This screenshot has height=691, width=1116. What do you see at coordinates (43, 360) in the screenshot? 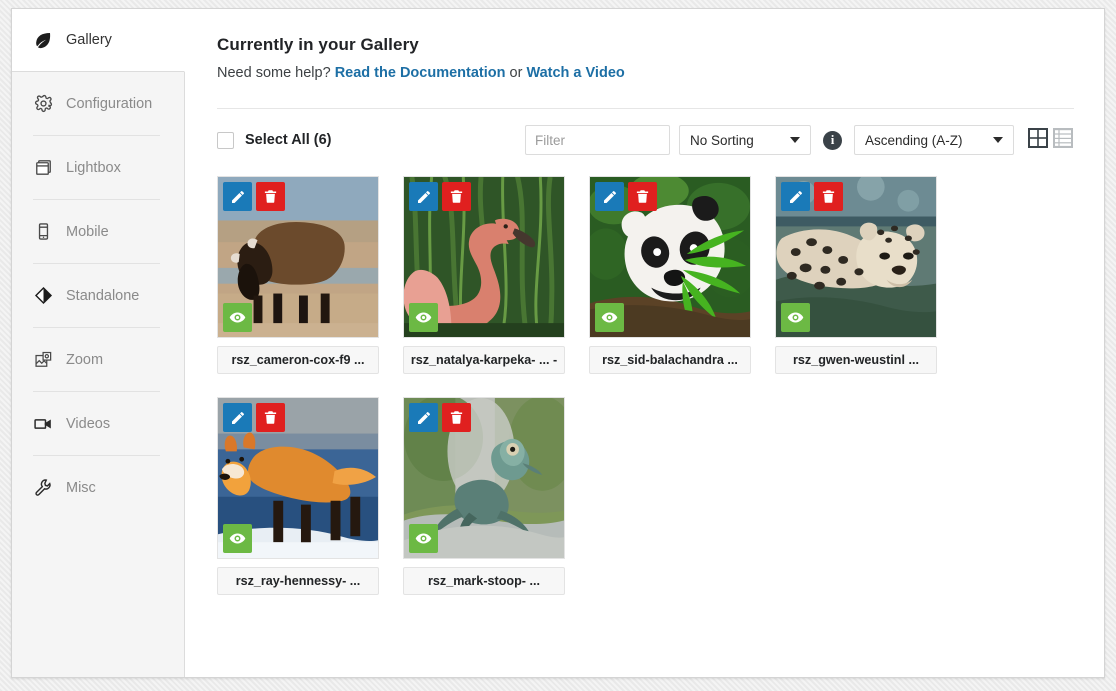
I see `zoom-image-icon` at bounding box center [43, 360].